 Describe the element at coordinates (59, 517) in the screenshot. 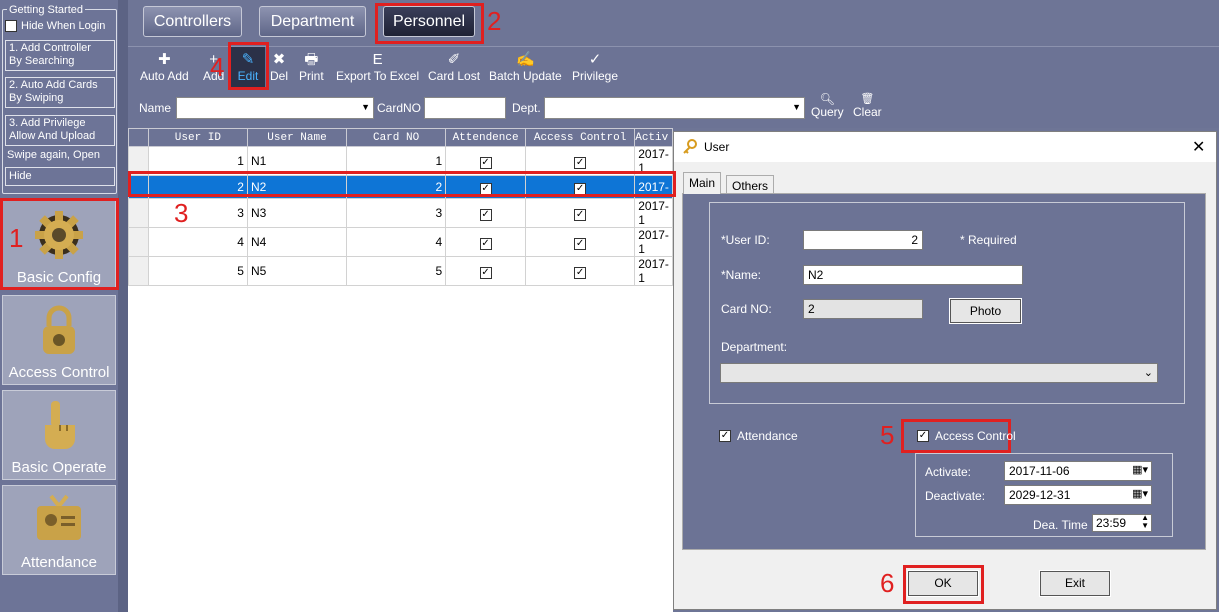

I see `badge-icon` at that location.